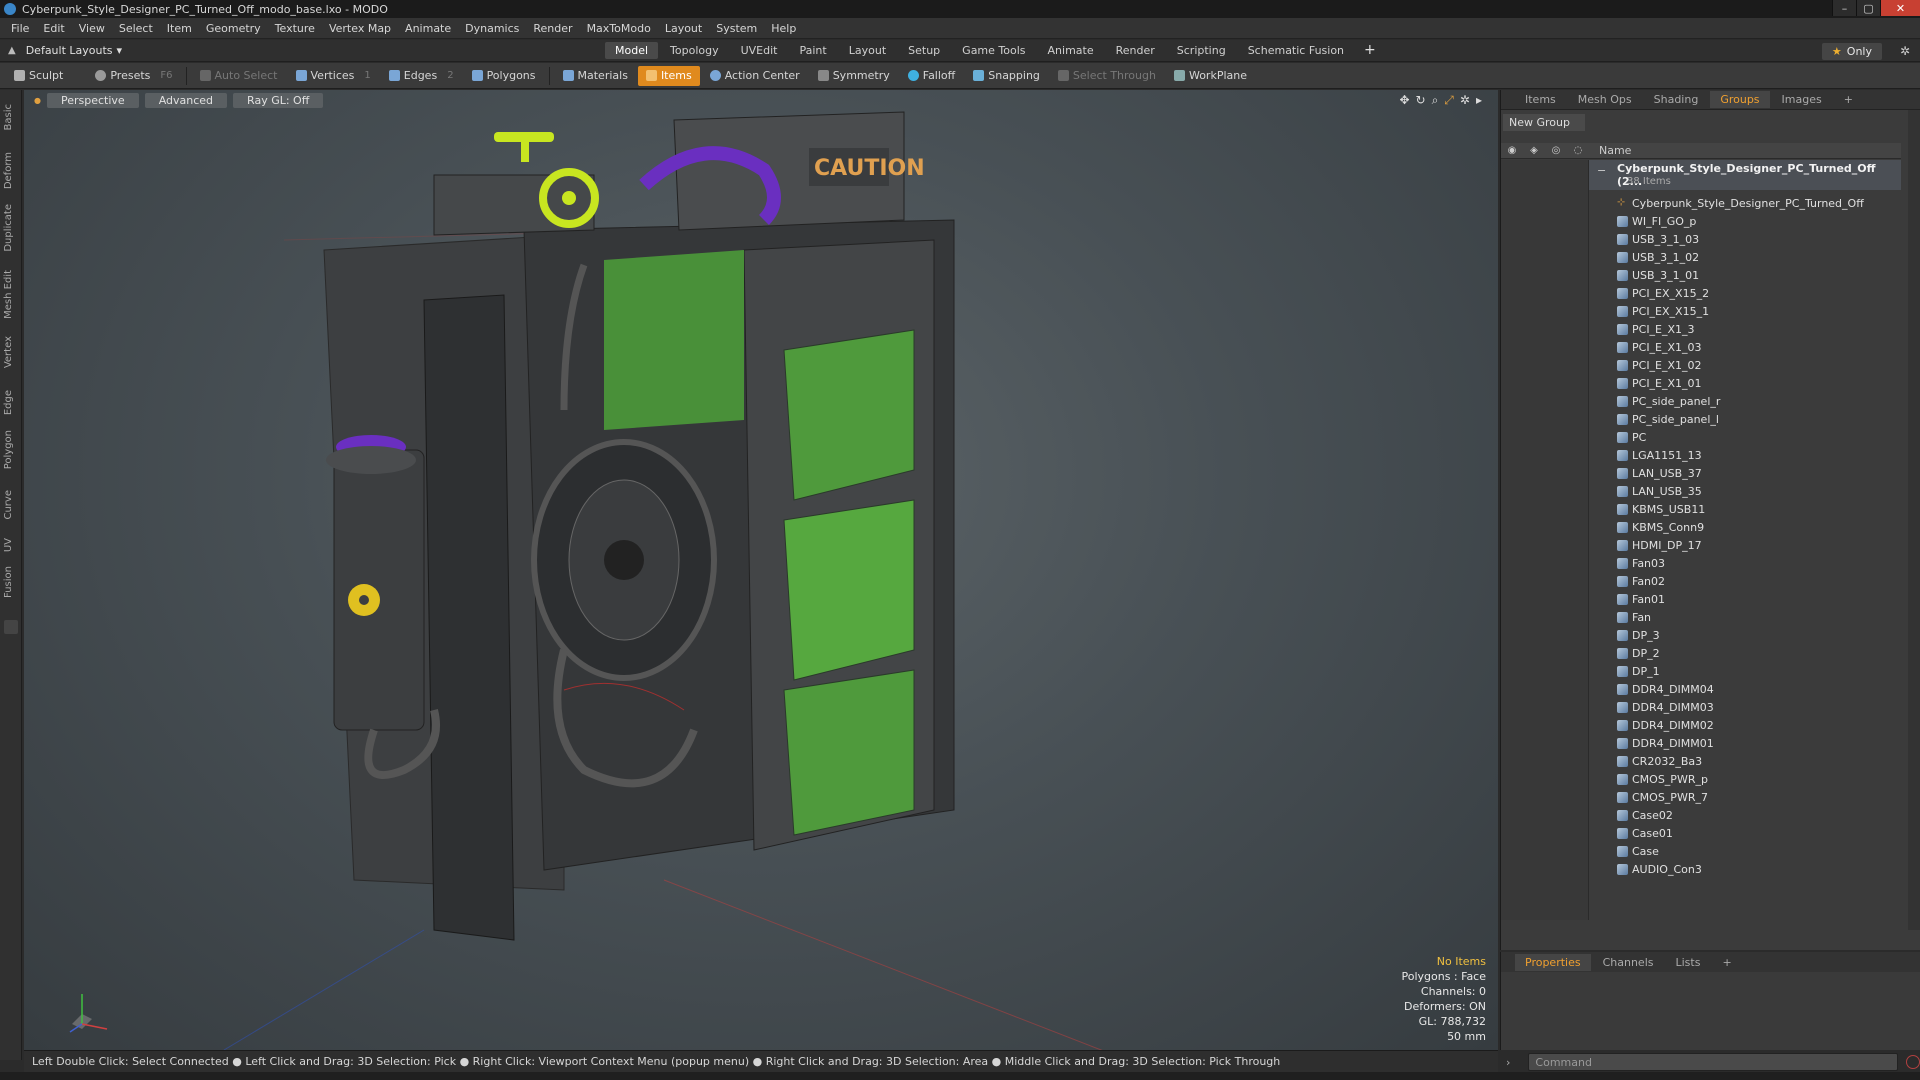 The image size is (1920, 1080). What do you see at coordinates (8, 402) in the screenshot?
I see `left-tab-edge: Edge` at bounding box center [8, 402].